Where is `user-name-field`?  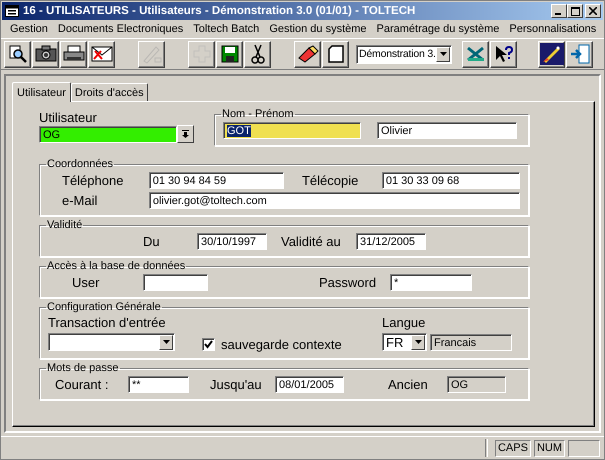 user-name-field is located at coordinates (175, 282).